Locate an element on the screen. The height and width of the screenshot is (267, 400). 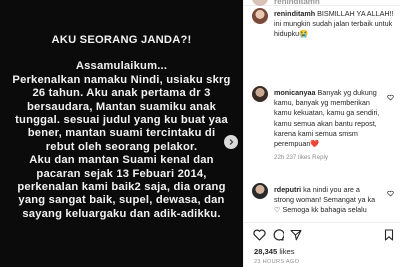
comment-text: kamu semua akan bantu repost, is located at coordinates (325, 123).